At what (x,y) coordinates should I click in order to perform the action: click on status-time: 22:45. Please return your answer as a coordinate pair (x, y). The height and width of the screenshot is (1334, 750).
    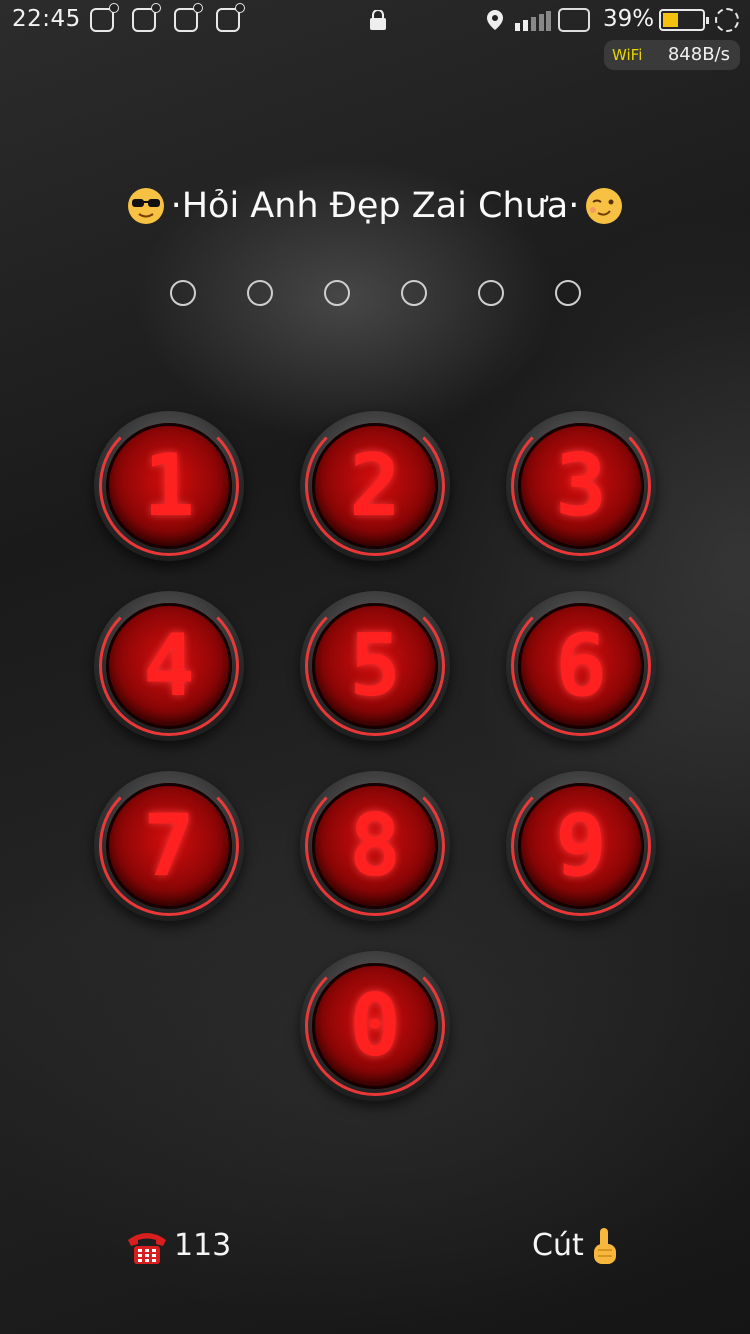
    Looking at the image, I should click on (46, 19).